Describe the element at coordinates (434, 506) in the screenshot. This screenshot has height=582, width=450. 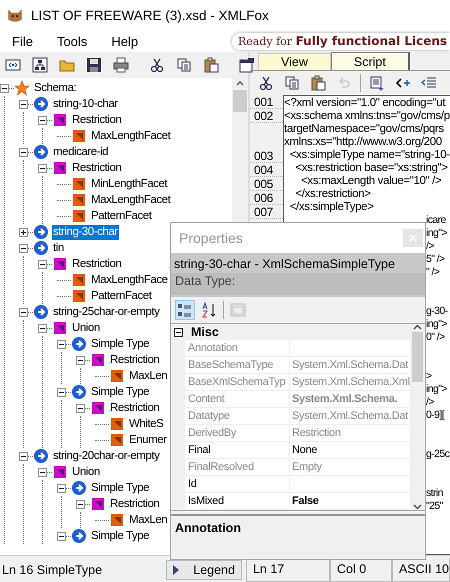
I see `code-fragment: "25"` at that location.